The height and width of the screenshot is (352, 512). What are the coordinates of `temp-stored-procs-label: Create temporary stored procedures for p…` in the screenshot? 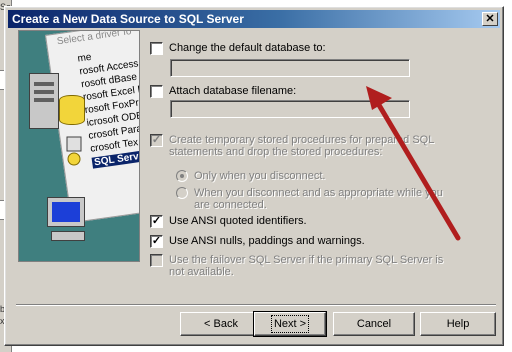 It's located at (301, 146).